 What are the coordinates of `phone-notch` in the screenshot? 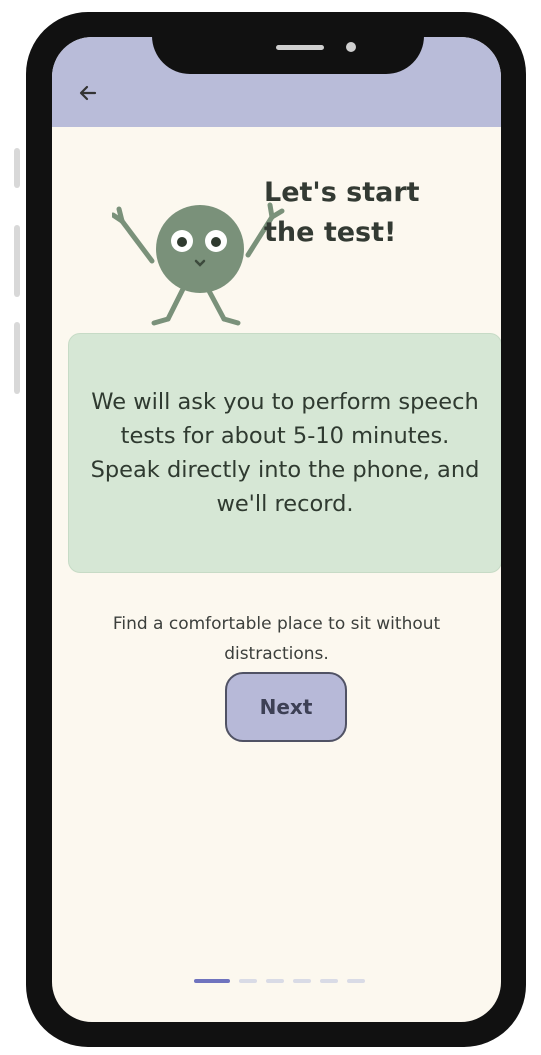 It's located at (288, 43).